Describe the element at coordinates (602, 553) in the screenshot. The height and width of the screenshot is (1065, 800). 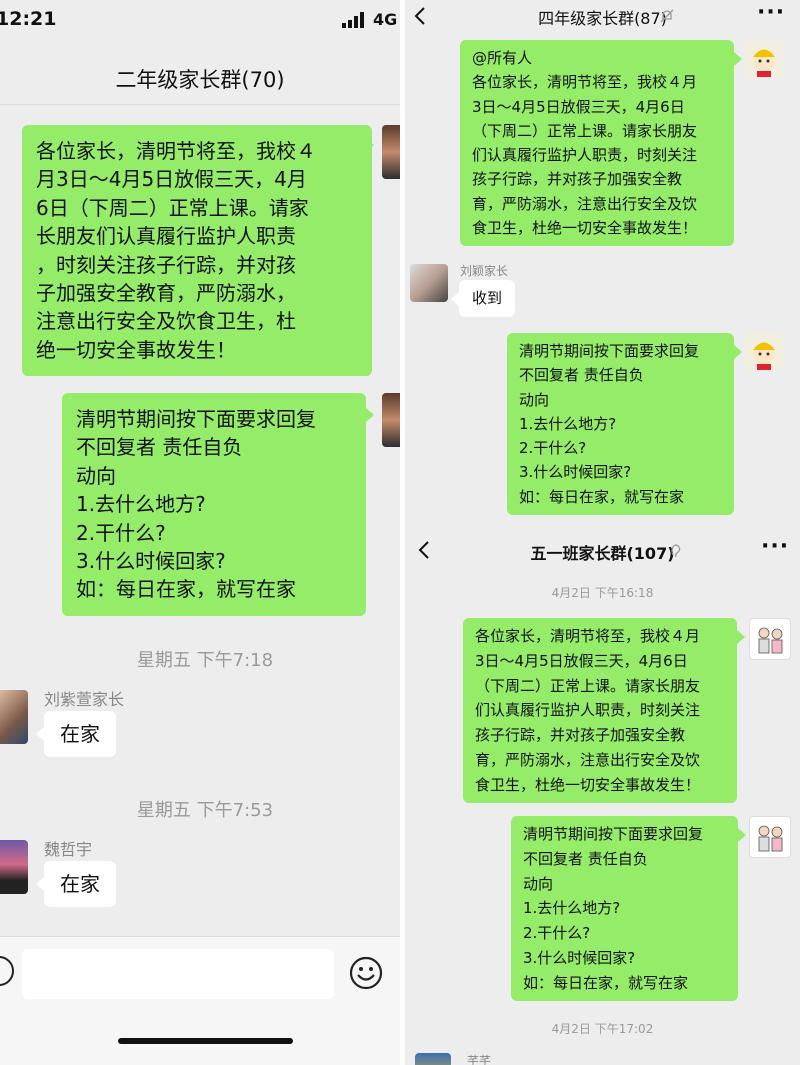
I see `chat-title: 五一班家长群(107)` at that location.